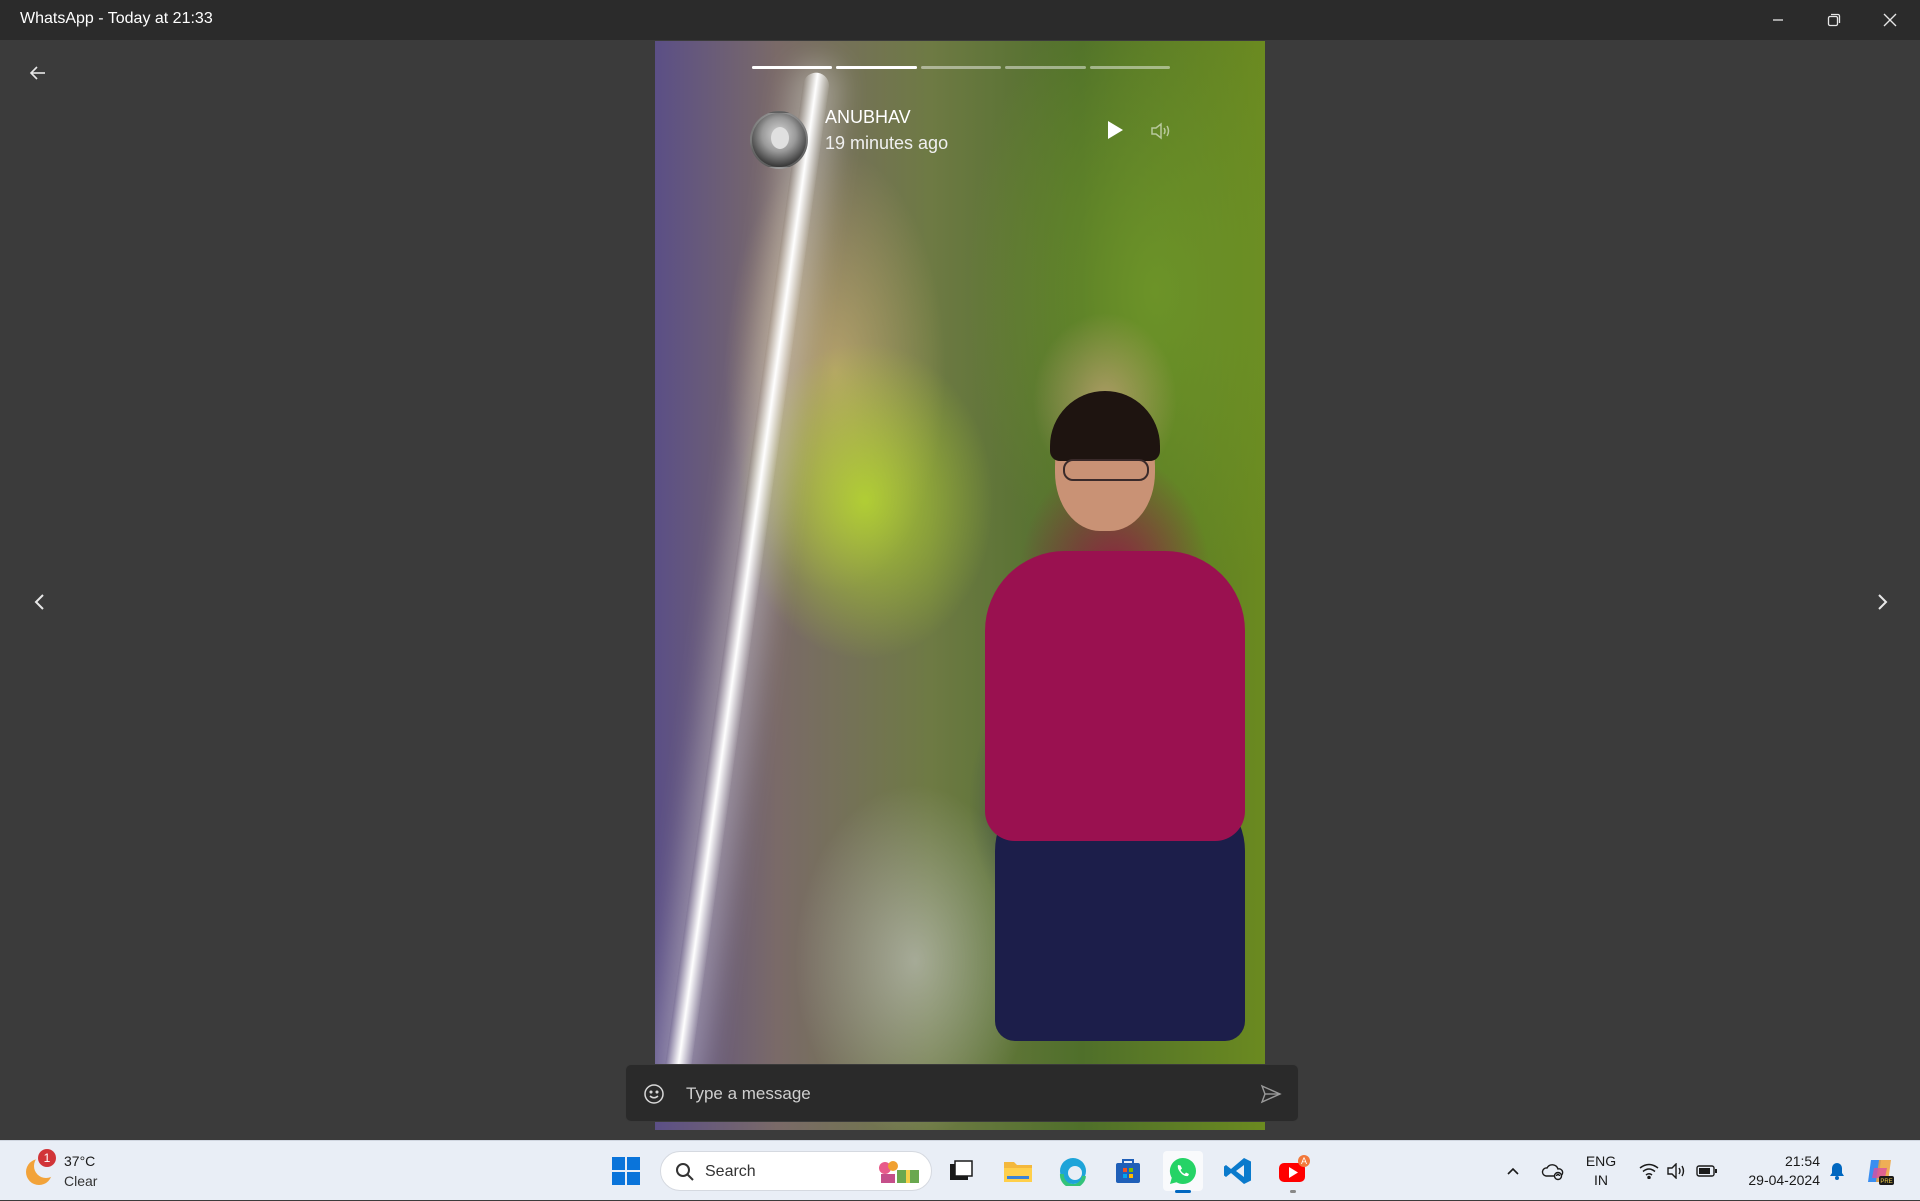 The height and width of the screenshot is (1201, 1920). I want to click on window-title: WhatsApp - Today at 21:33, so click(116, 18).